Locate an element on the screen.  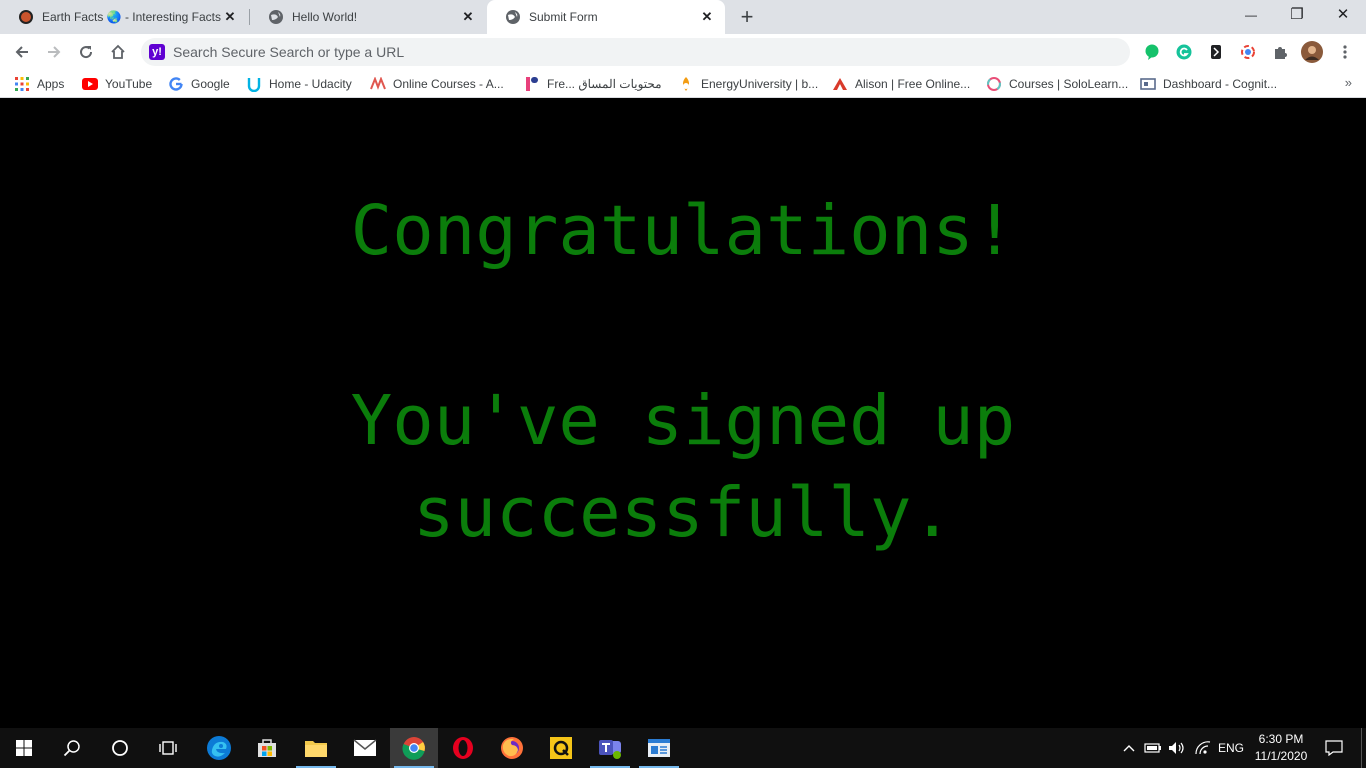
taskbar-store is located at coordinates (267, 748).